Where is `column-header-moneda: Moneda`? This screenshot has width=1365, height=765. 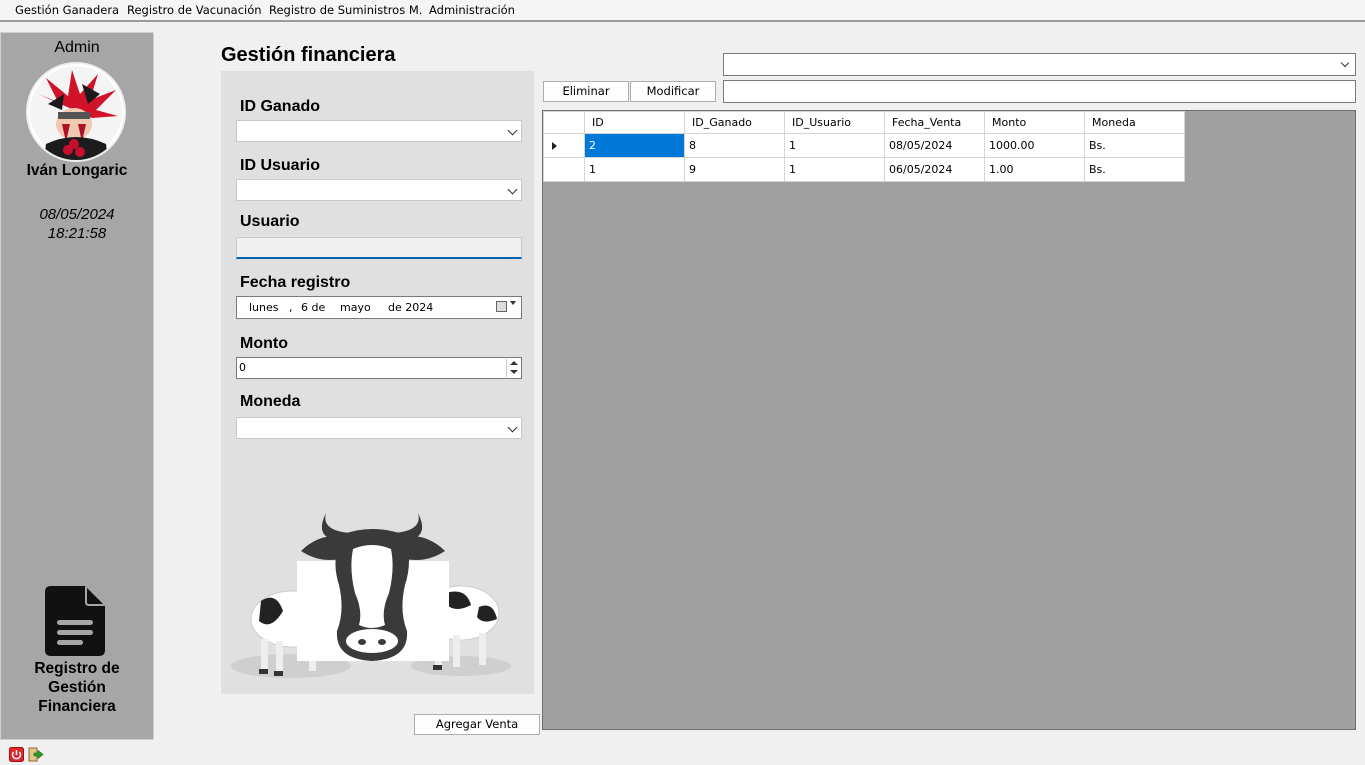
column-header-moneda: Moneda is located at coordinates (1134, 122).